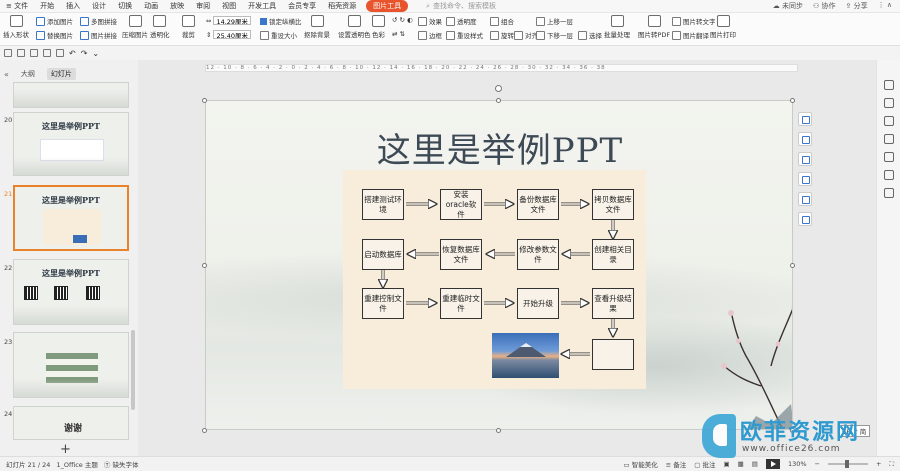  Describe the element at coordinates (84, 53) in the screenshot. I see `redo-icon: ↷` at that location.